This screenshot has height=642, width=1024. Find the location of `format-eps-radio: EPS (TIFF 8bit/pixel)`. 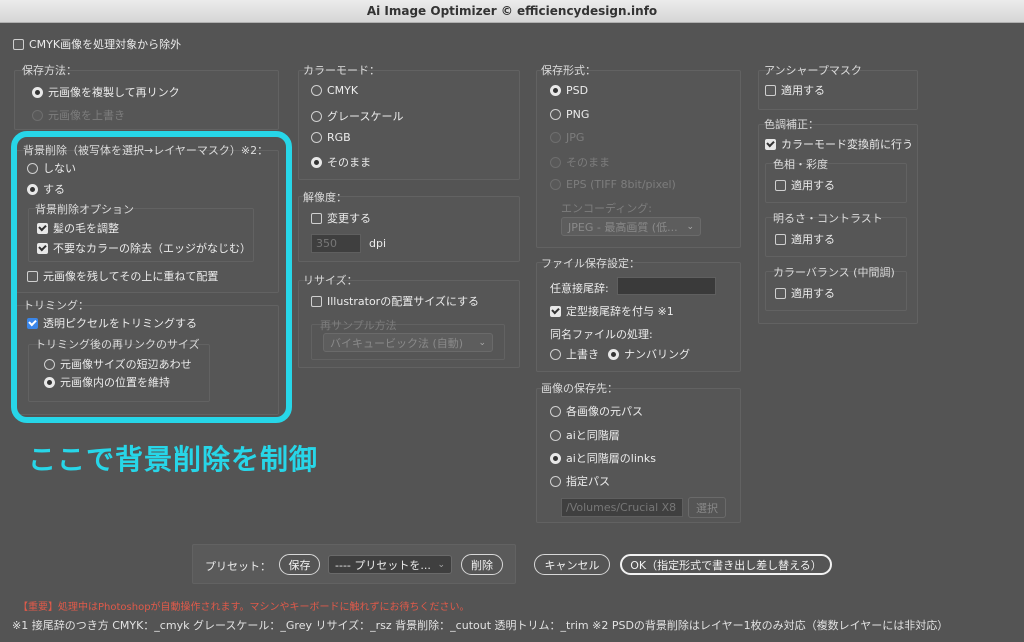

format-eps-radio: EPS (TIFF 8bit/pixel) is located at coordinates (613, 184).